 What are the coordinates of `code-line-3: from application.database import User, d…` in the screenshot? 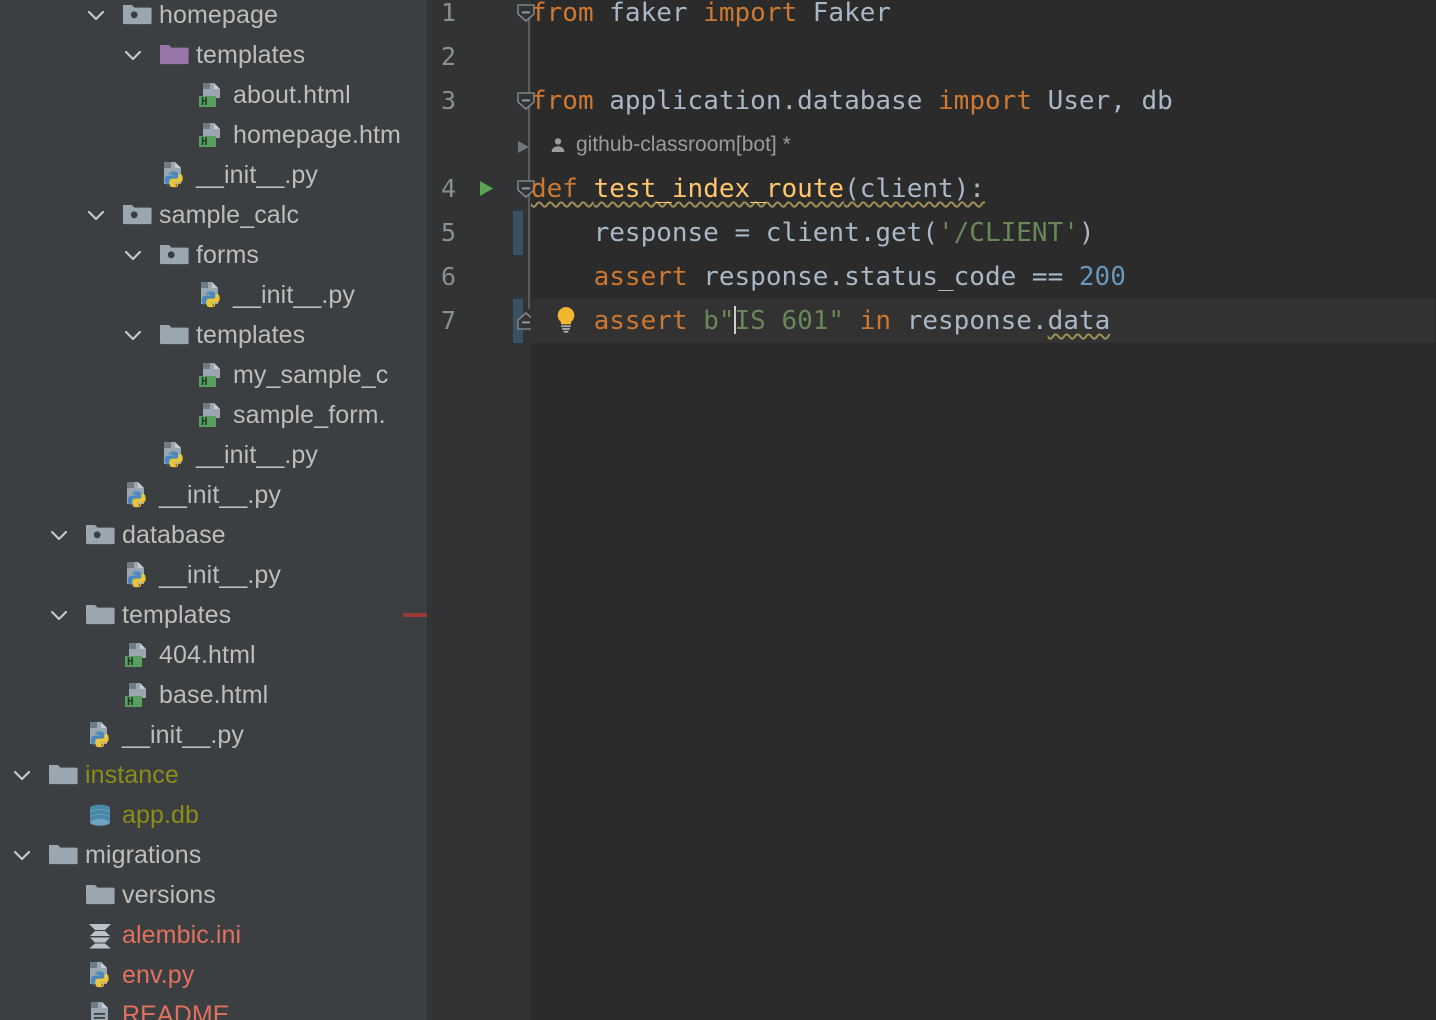 It's located at (983, 101).